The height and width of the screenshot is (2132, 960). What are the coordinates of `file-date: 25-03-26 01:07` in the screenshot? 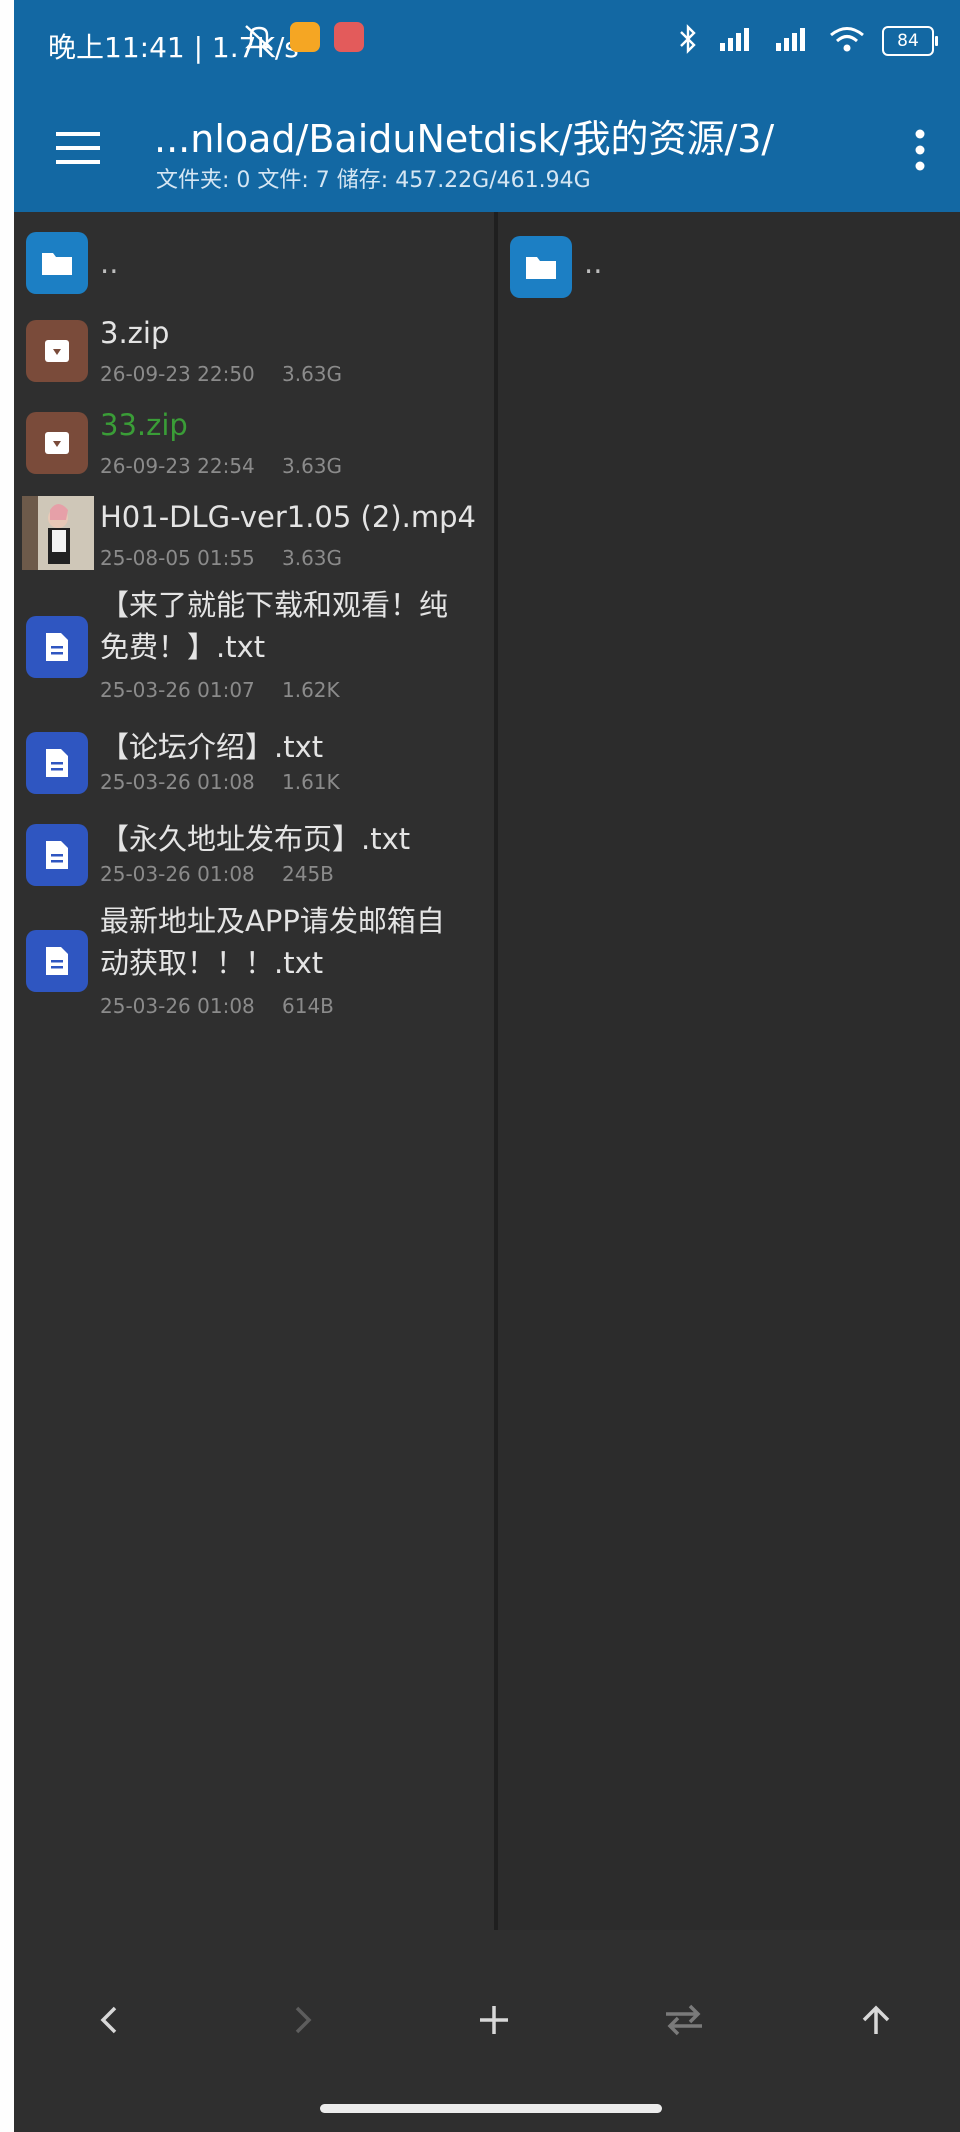 It's located at (177, 690).